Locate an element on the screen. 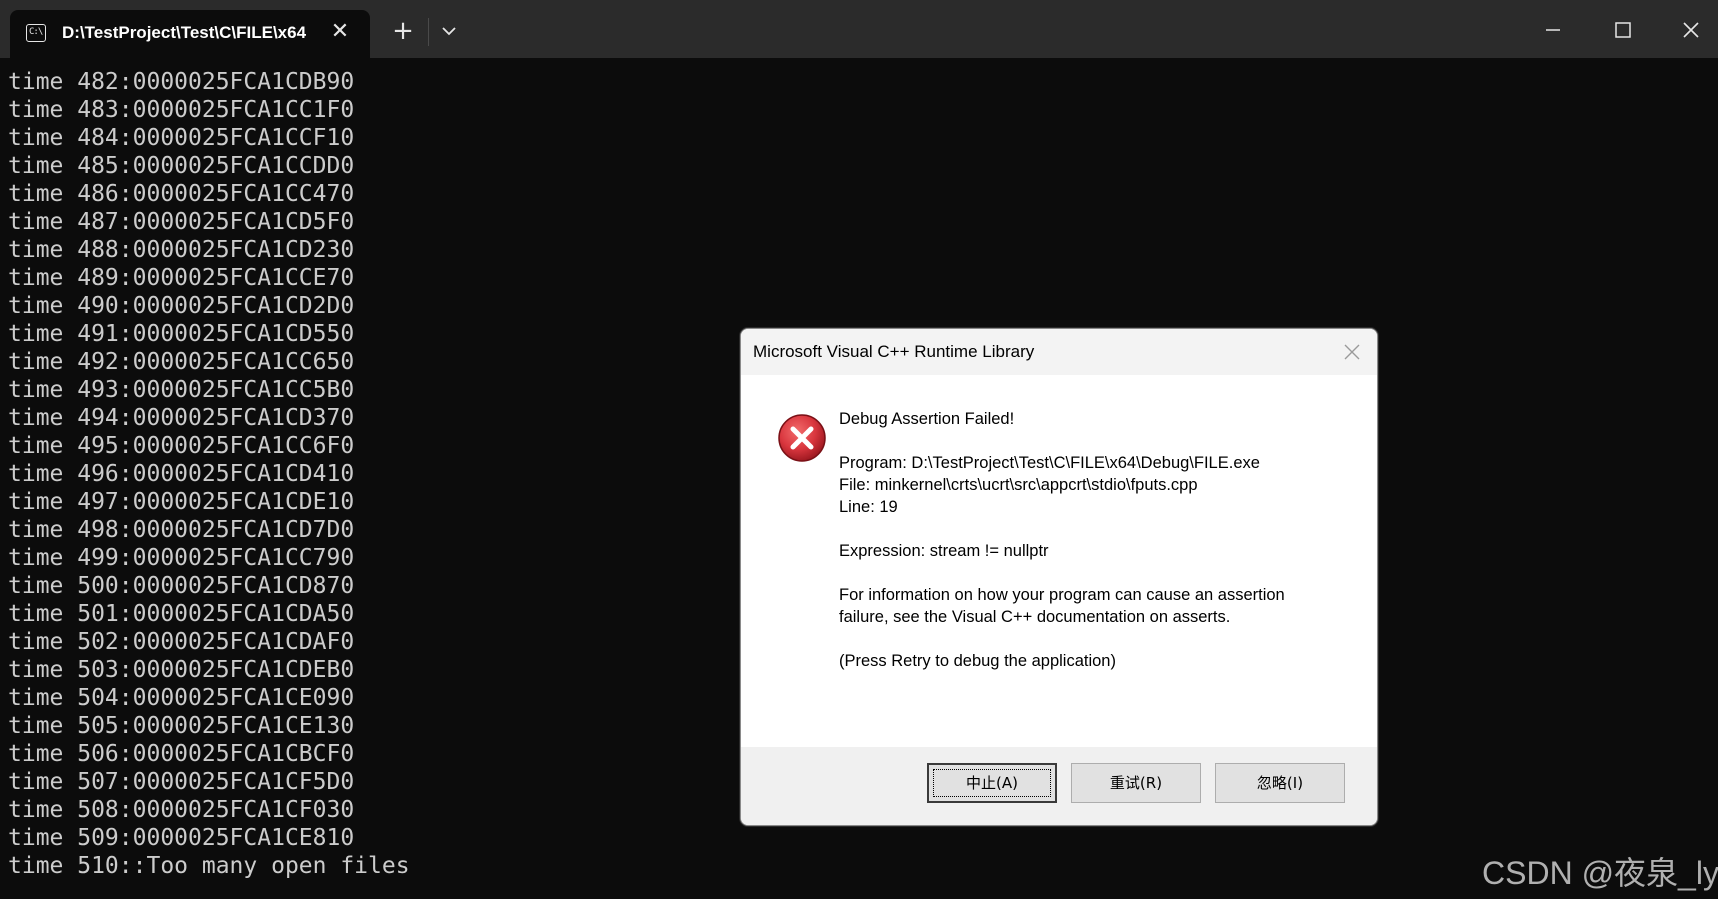  console-line: time 490:0000025FCA1CD2D0 is located at coordinates (181, 306).